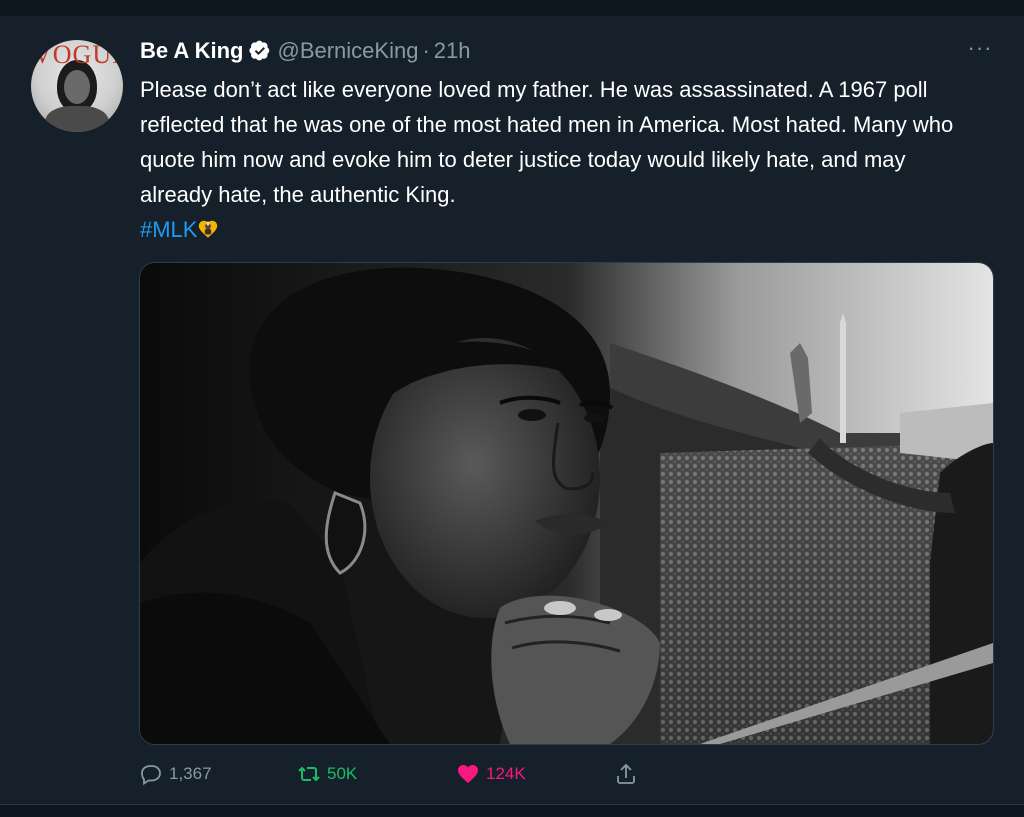  What do you see at coordinates (452, 51) in the screenshot?
I see `tweet-timestamp: 21h` at bounding box center [452, 51].